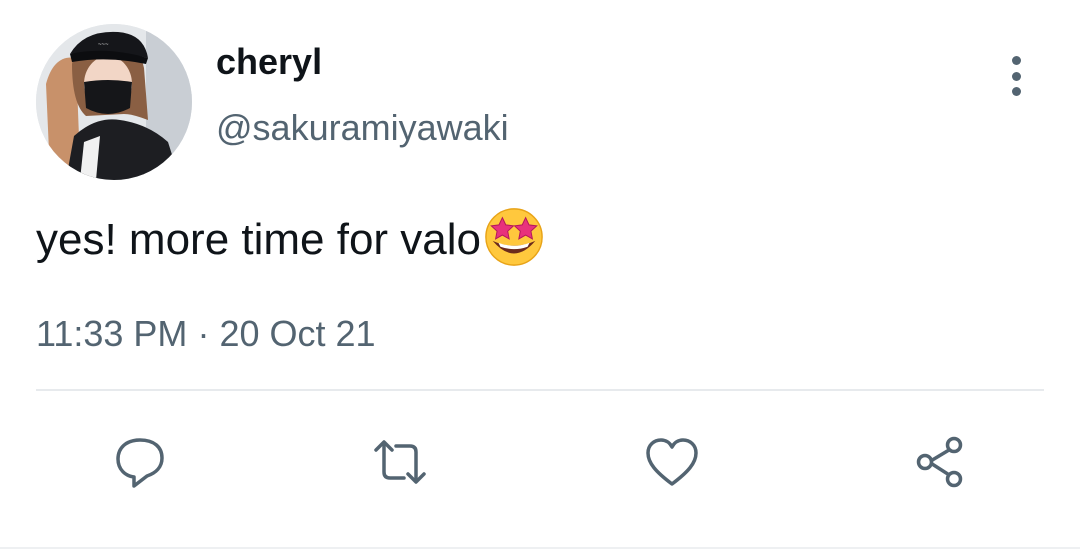 Image resolution: width=1080 pixels, height=555 pixels. I want to click on reply-button, so click(140, 462).